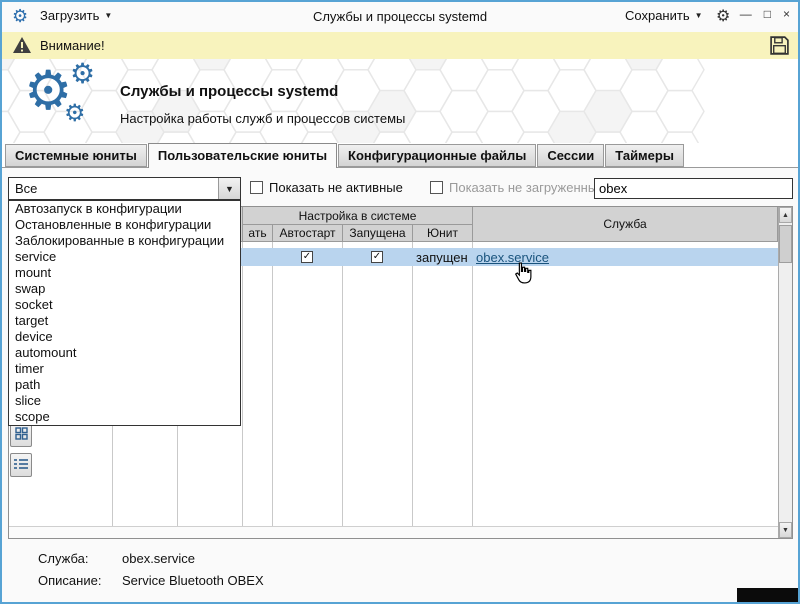 Image resolution: width=800 pixels, height=604 pixels. Describe the element at coordinates (124, 209) in the screenshot. I see `dropdown-item: Автозапуск в конфигурации` at that location.